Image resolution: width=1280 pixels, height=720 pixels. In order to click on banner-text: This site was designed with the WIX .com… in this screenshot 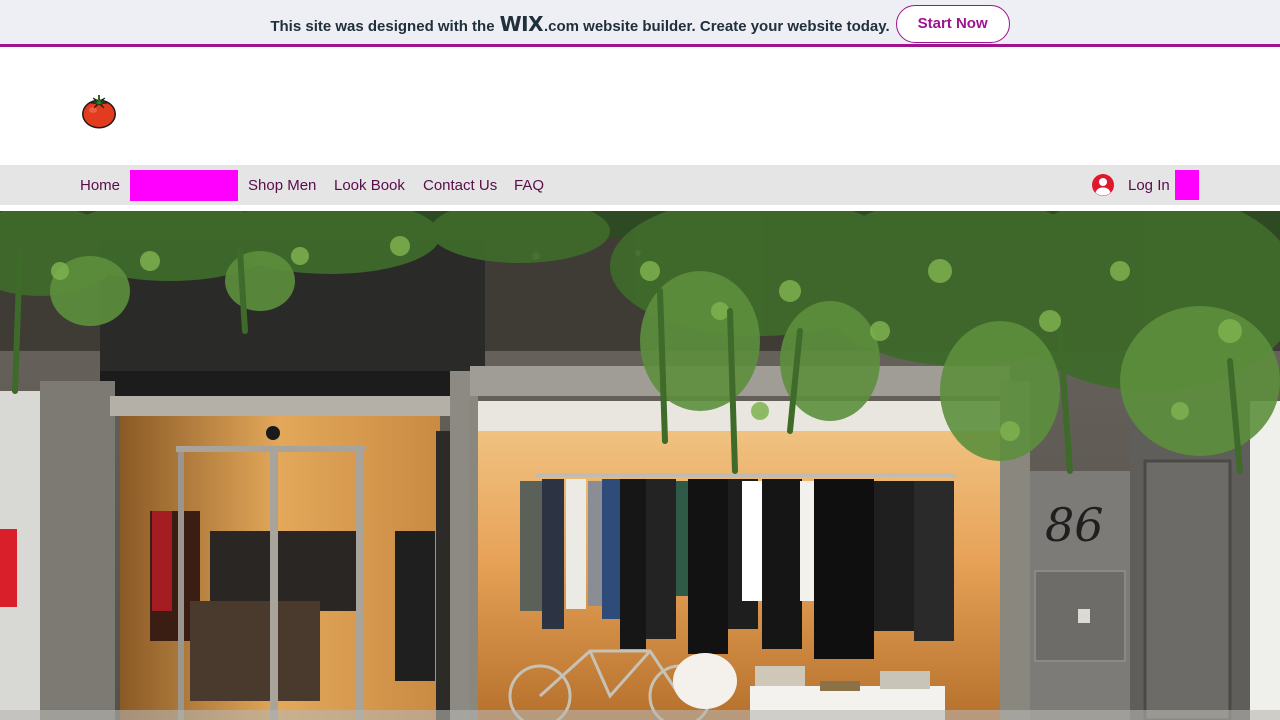, I will do `click(579, 24)`.